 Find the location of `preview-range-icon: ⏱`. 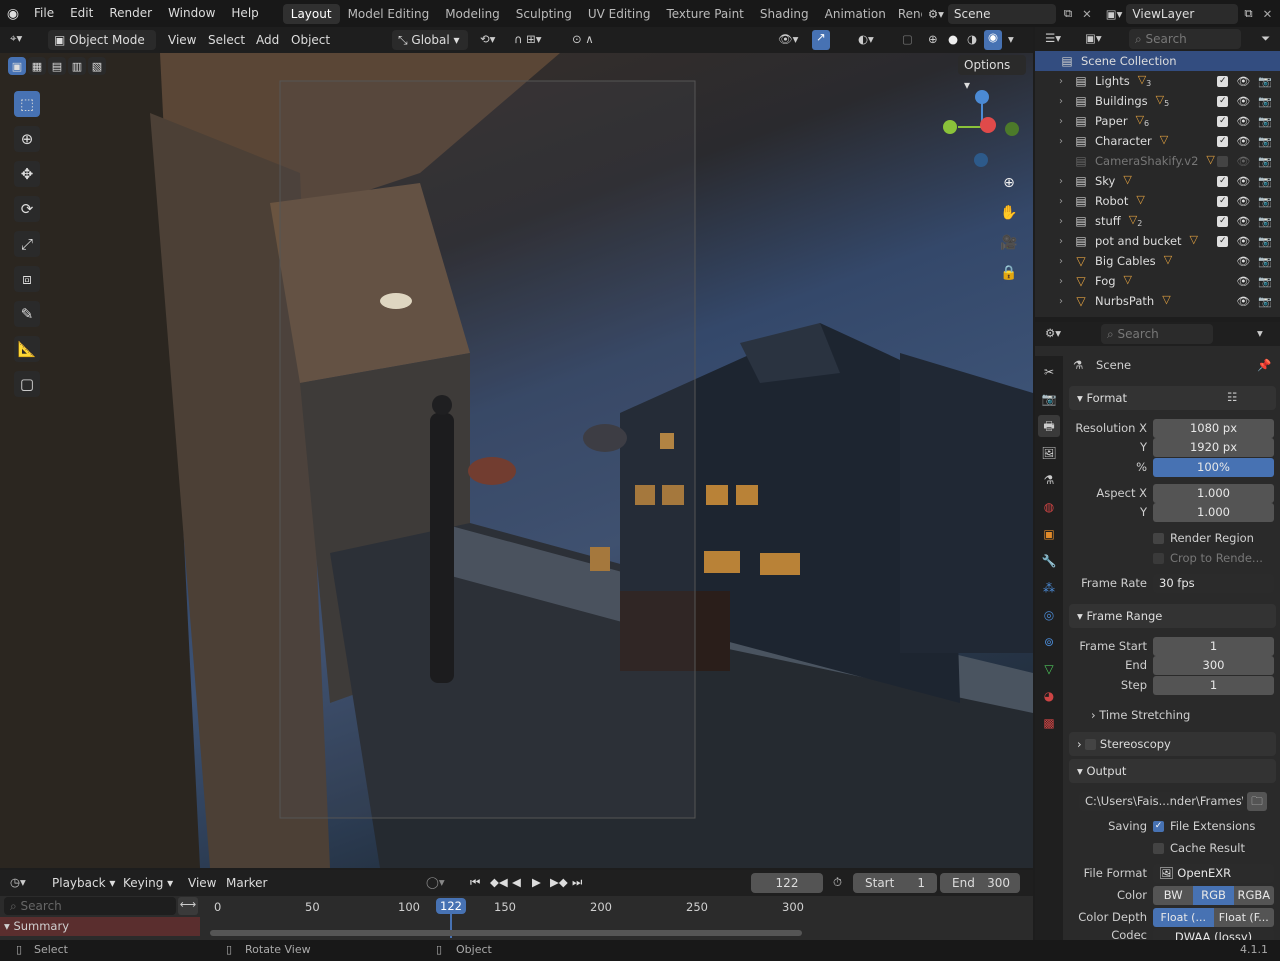

preview-range-icon: ⏱ is located at coordinates (837, 882).